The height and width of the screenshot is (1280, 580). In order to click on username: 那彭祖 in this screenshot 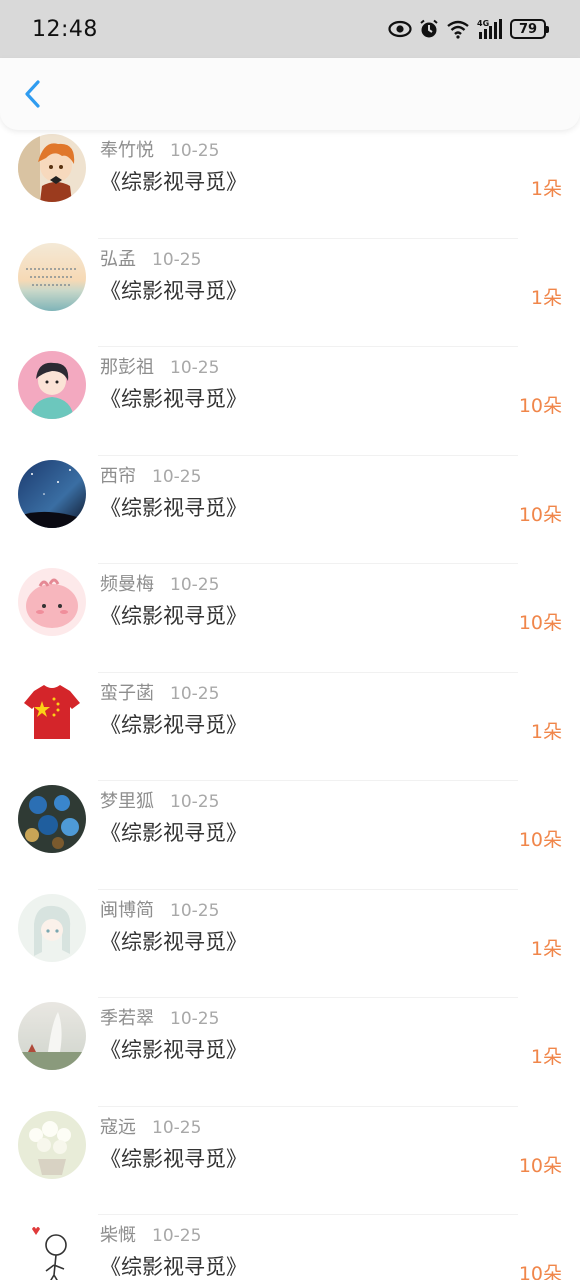, I will do `click(127, 367)`.